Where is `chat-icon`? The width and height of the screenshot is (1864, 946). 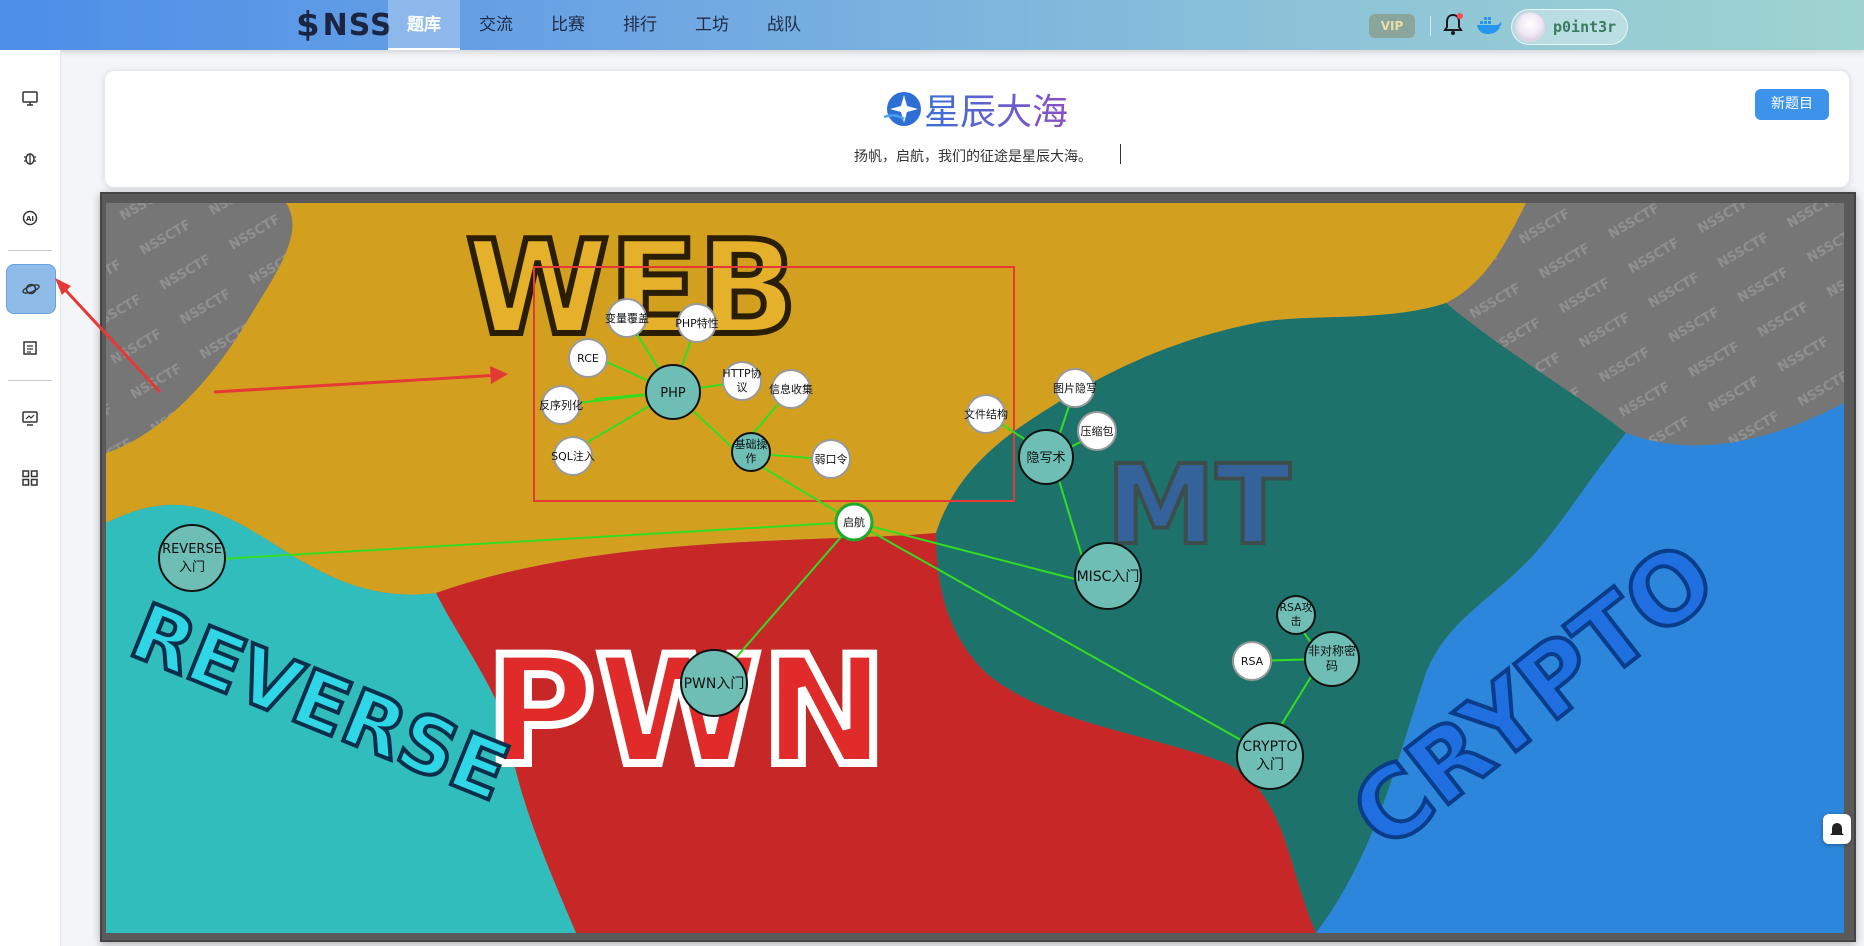
chat-icon is located at coordinates (1837, 829).